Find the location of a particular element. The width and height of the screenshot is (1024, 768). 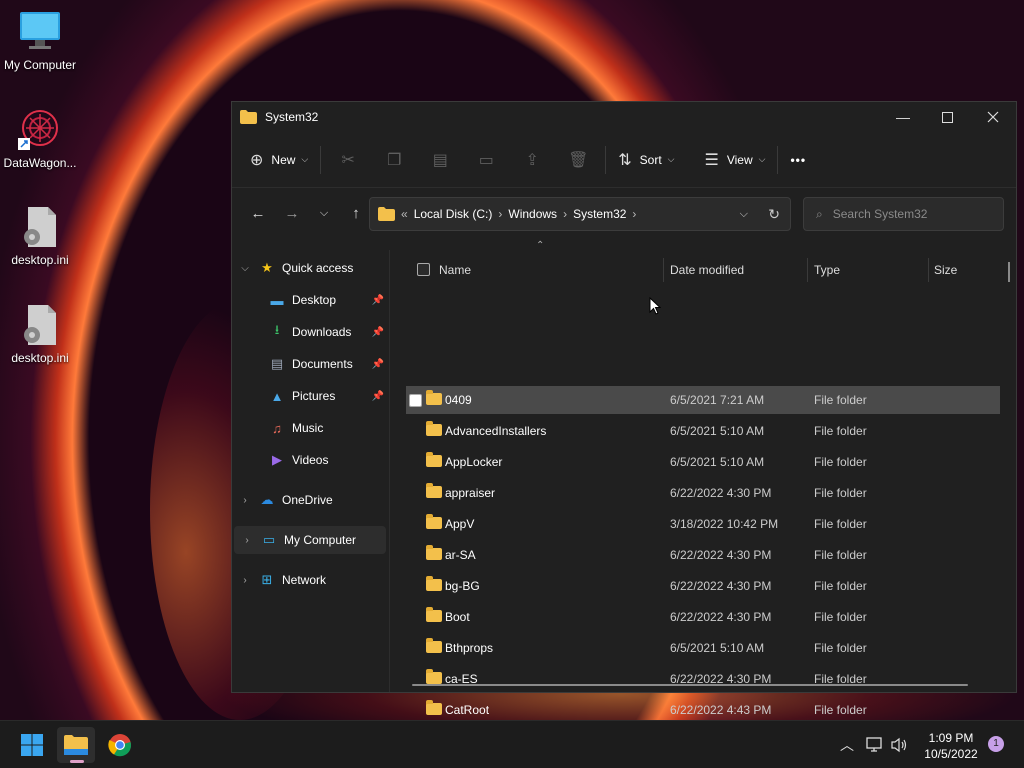

column-header-name: Name is located at coordinates (455, 270).